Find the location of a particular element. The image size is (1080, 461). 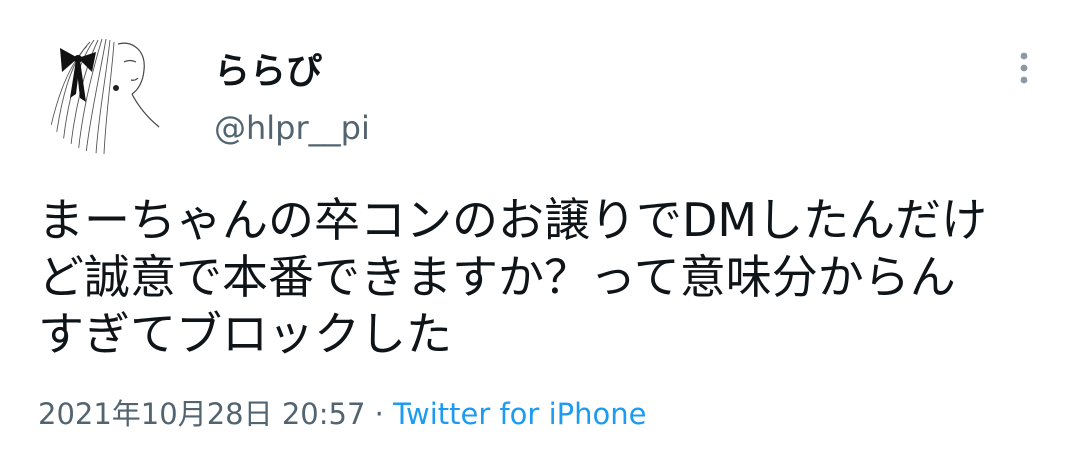

more-options-button is located at coordinates (1024, 68).